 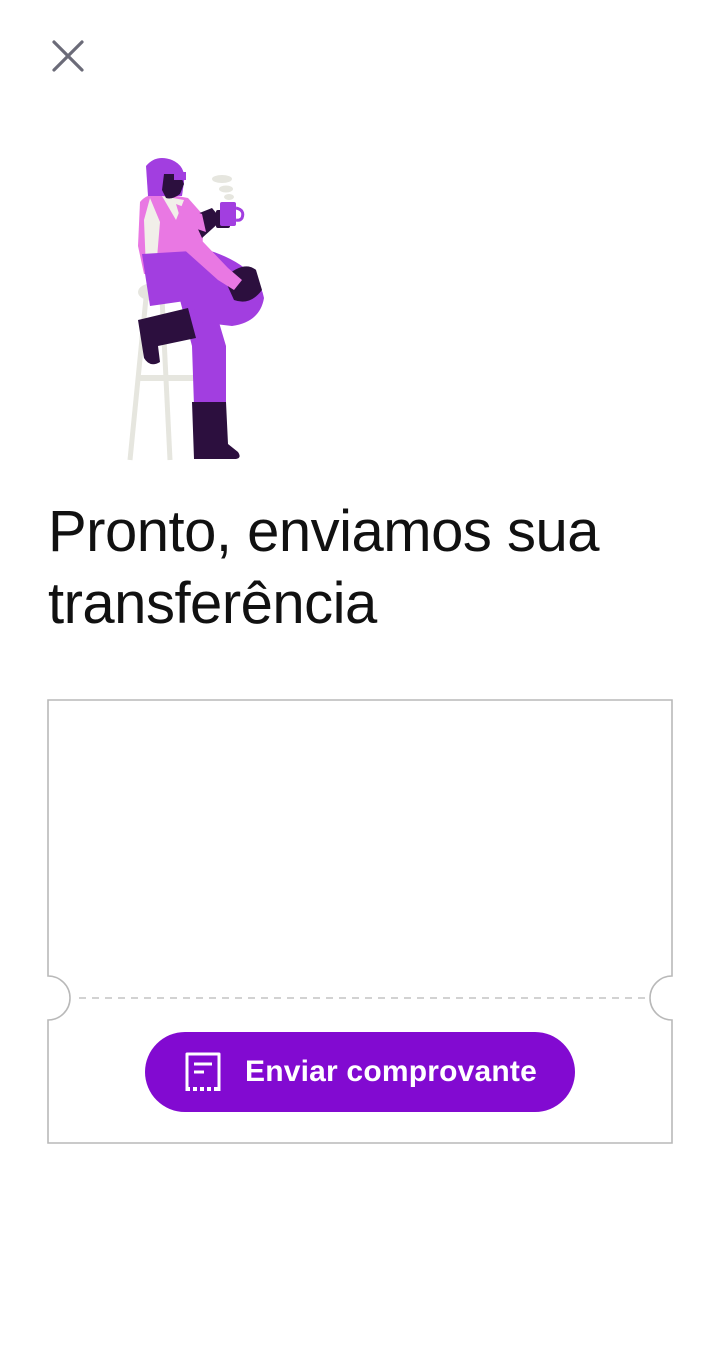 What do you see at coordinates (360, 5) in the screenshot?
I see `modal-top-edge` at bounding box center [360, 5].